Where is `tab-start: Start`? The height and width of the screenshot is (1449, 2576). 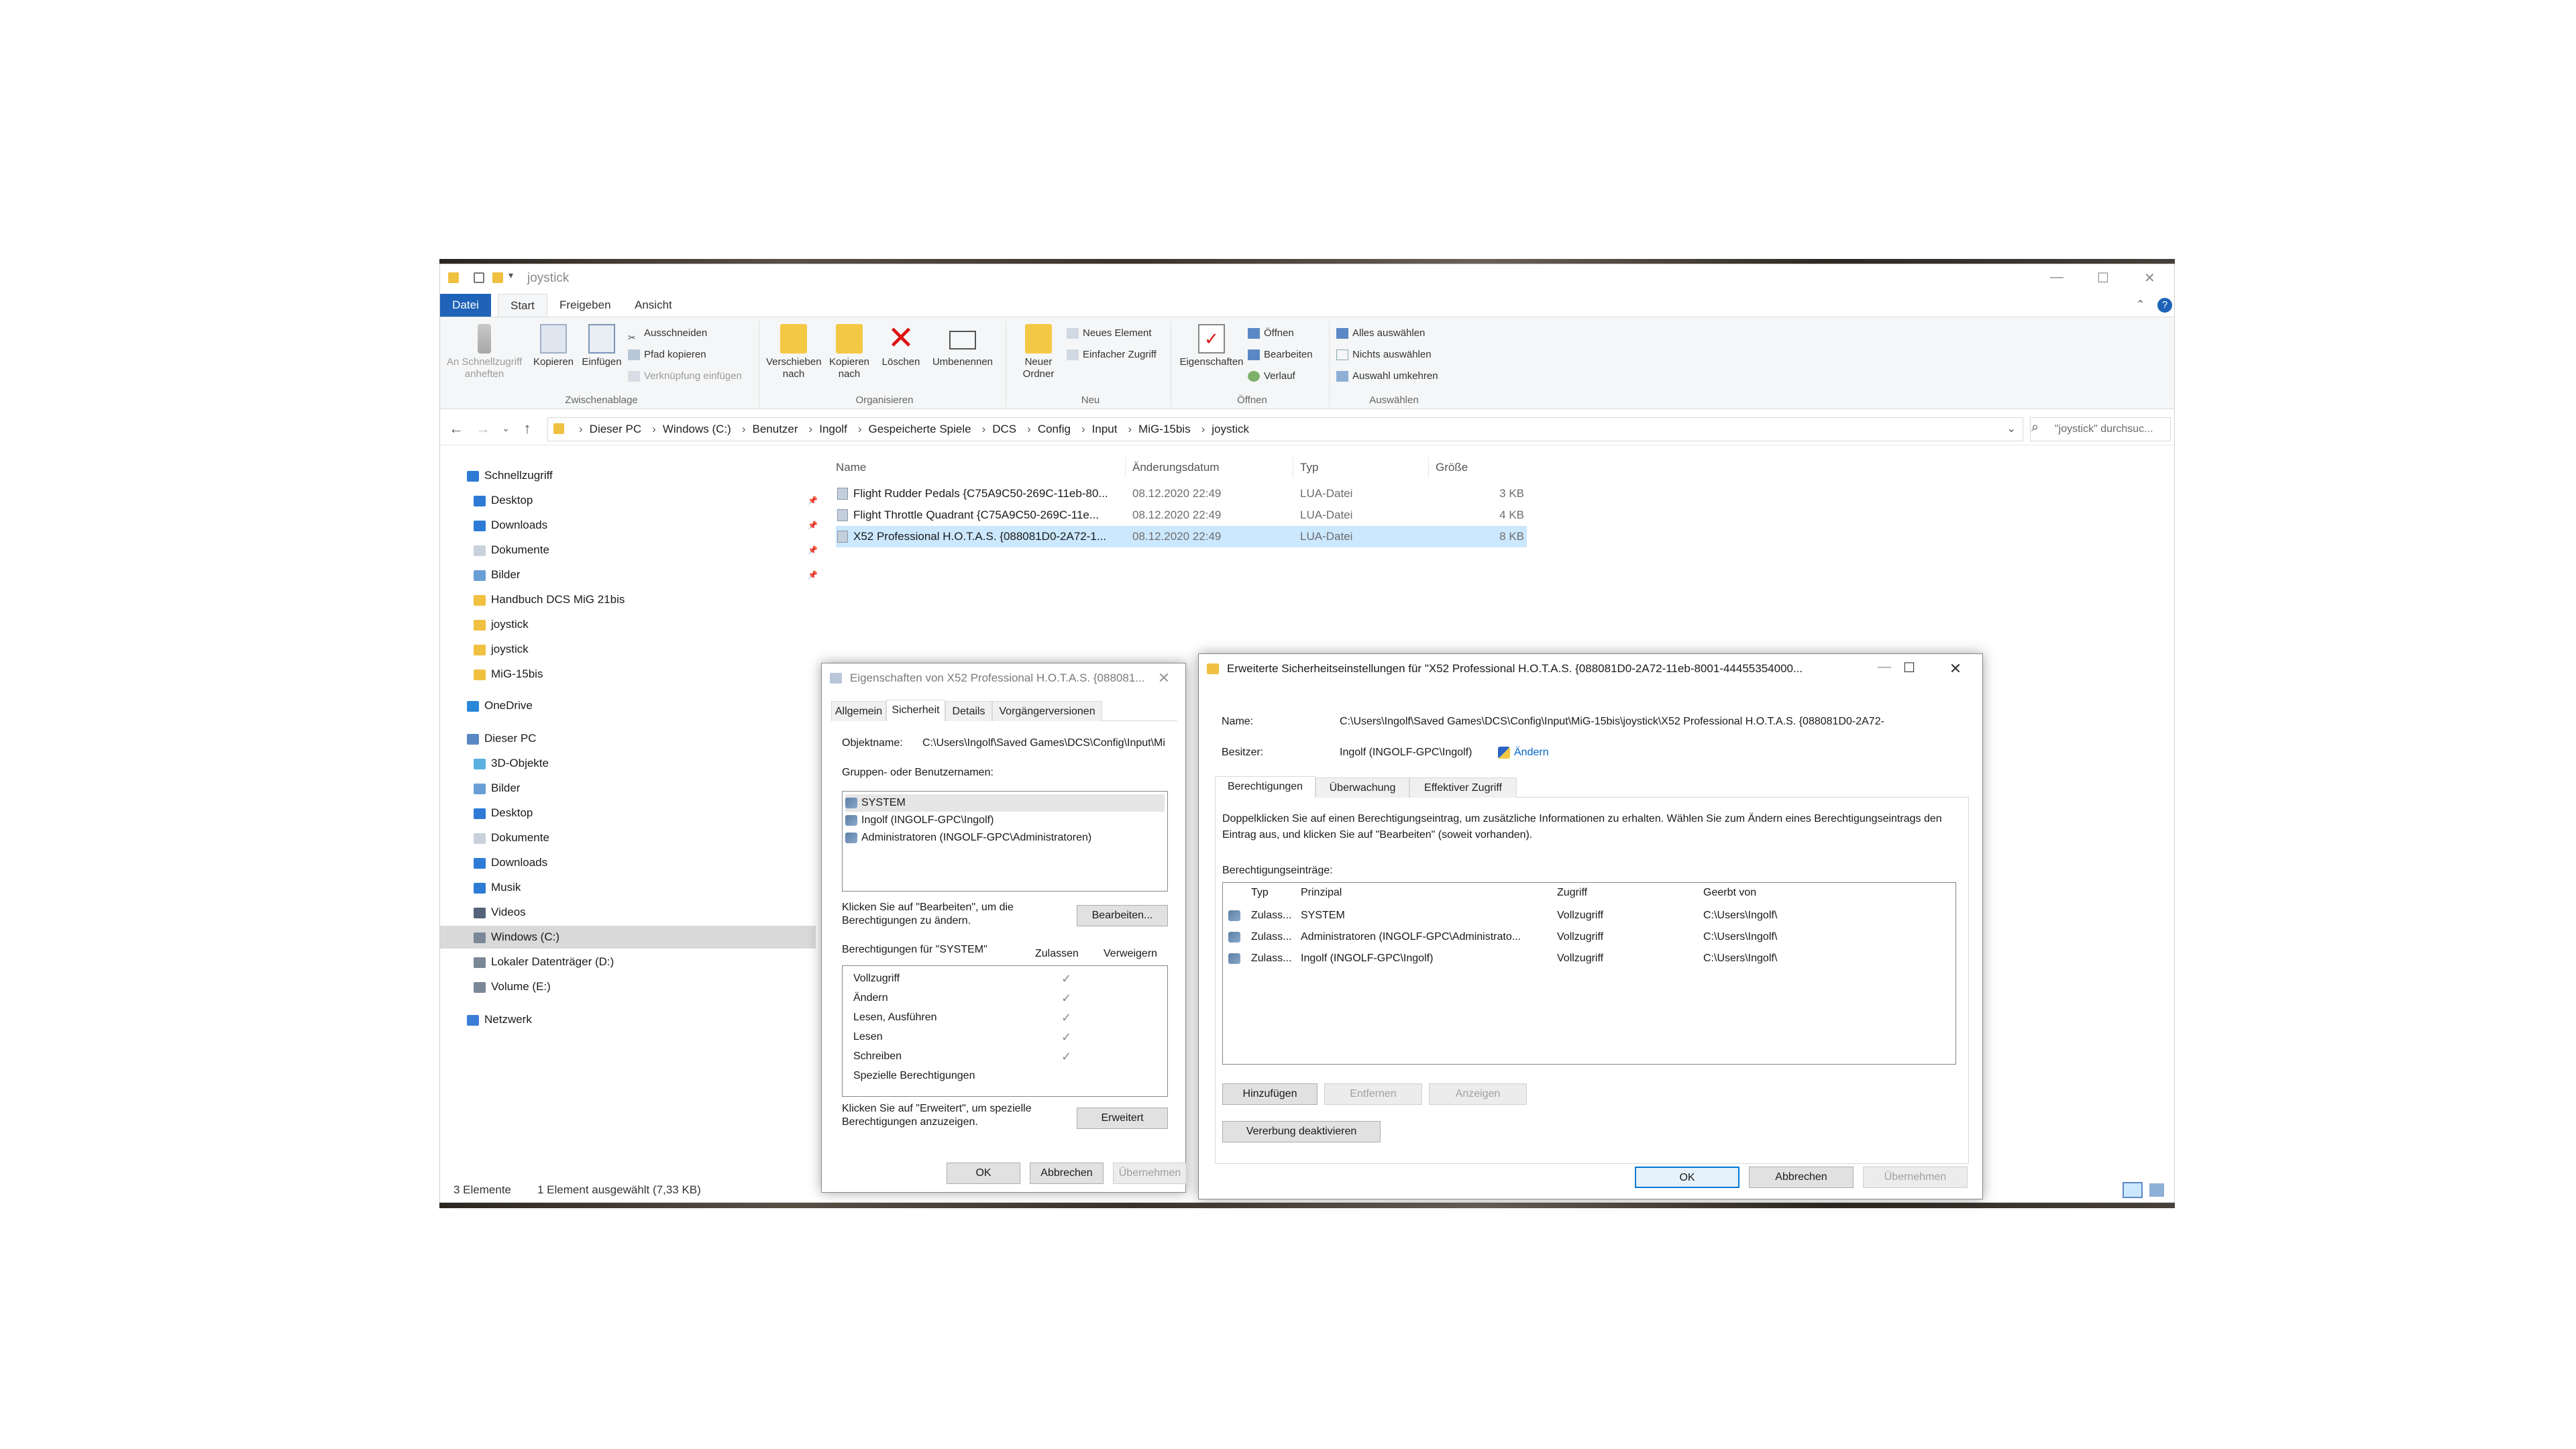 tab-start: Start is located at coordinates (522, 305).